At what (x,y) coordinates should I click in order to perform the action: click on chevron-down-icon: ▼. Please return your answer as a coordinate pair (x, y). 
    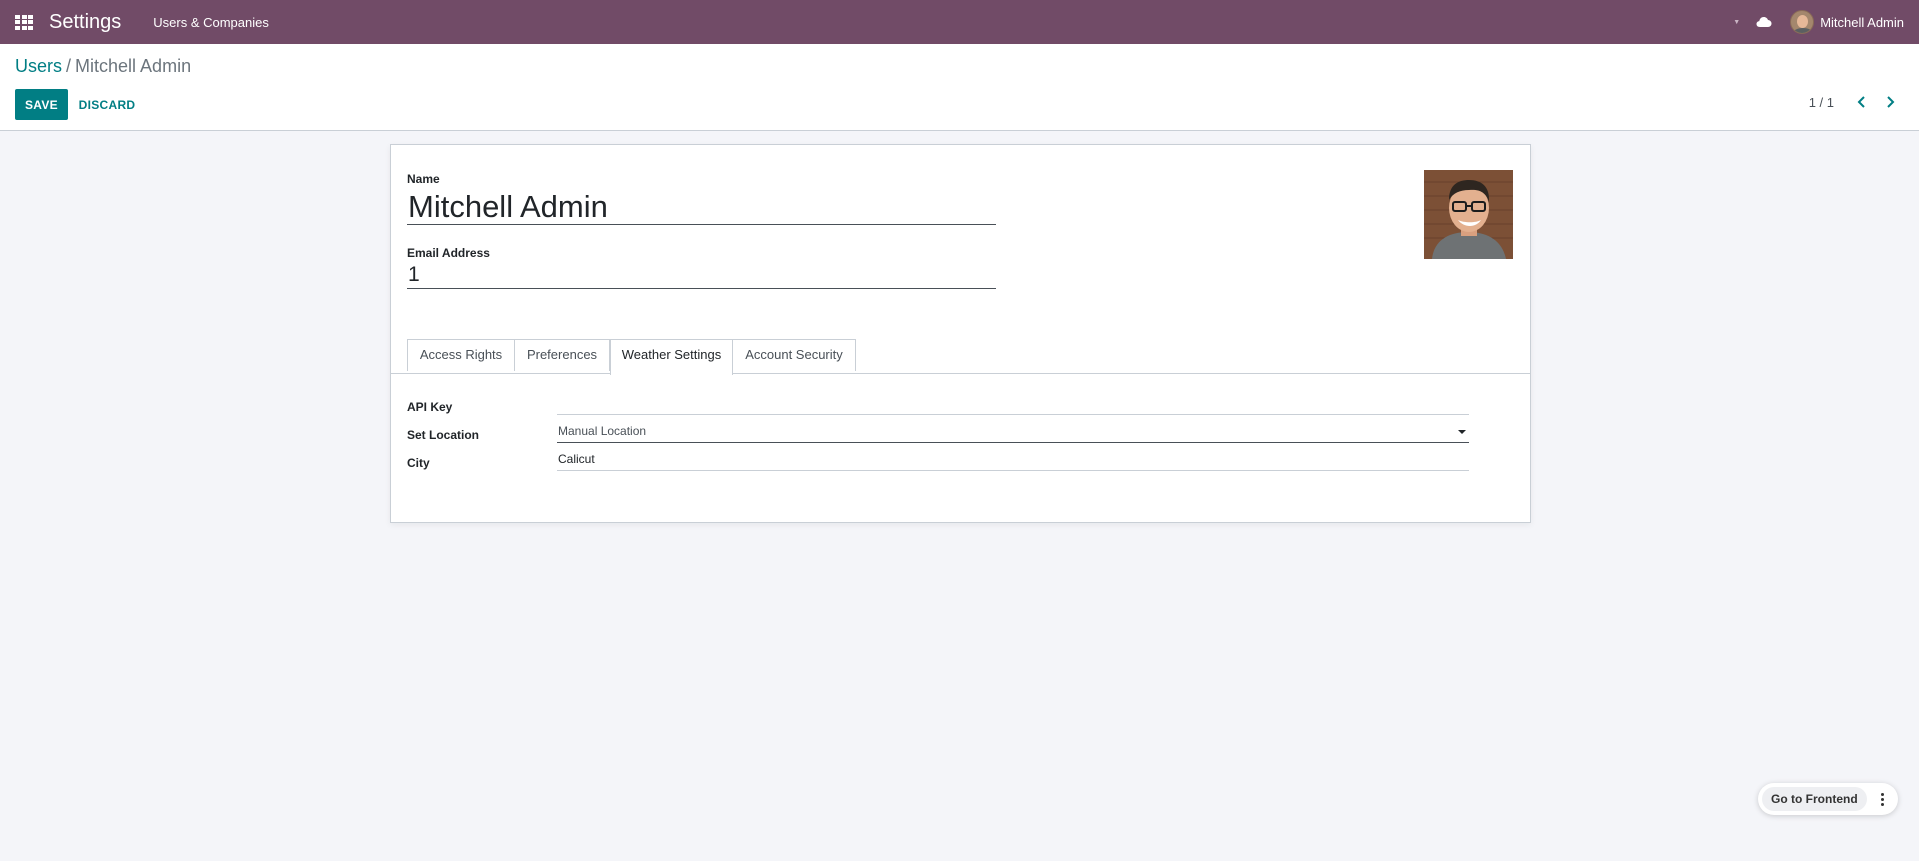
    Looking at the image, I should click on (1736, 22).